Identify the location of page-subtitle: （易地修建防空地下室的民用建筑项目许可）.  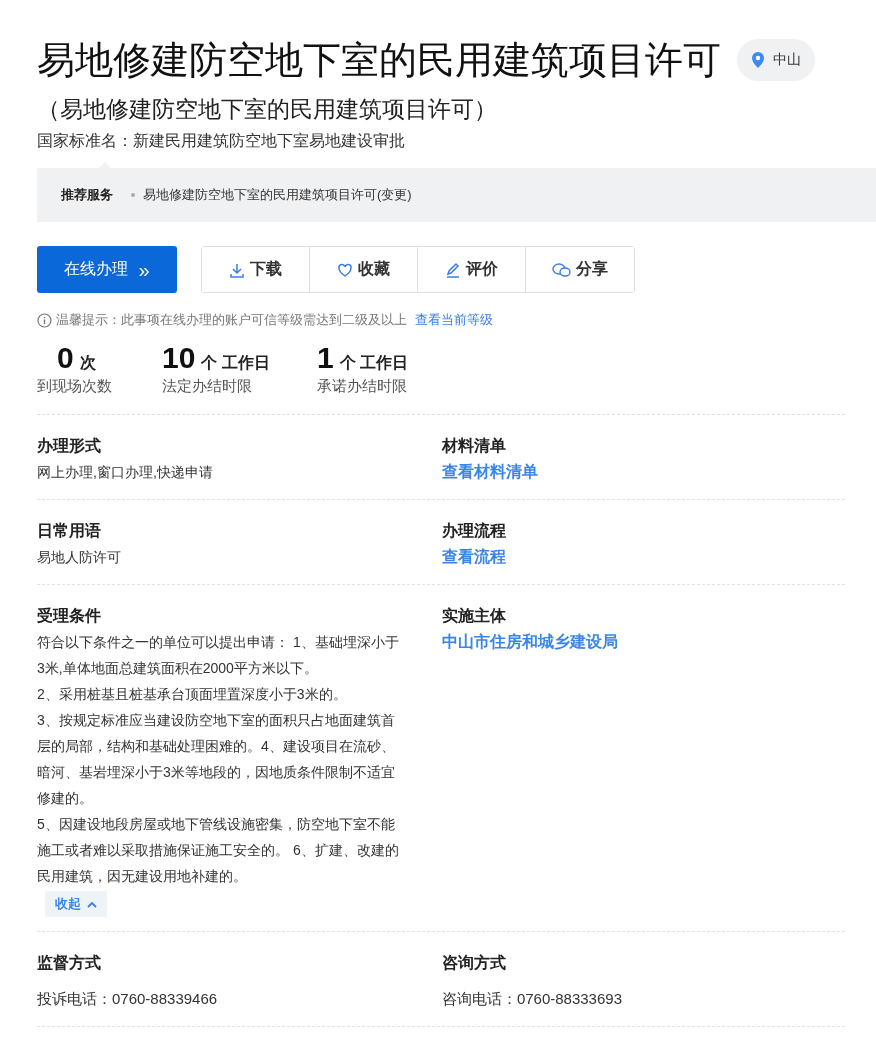
(267, 109).